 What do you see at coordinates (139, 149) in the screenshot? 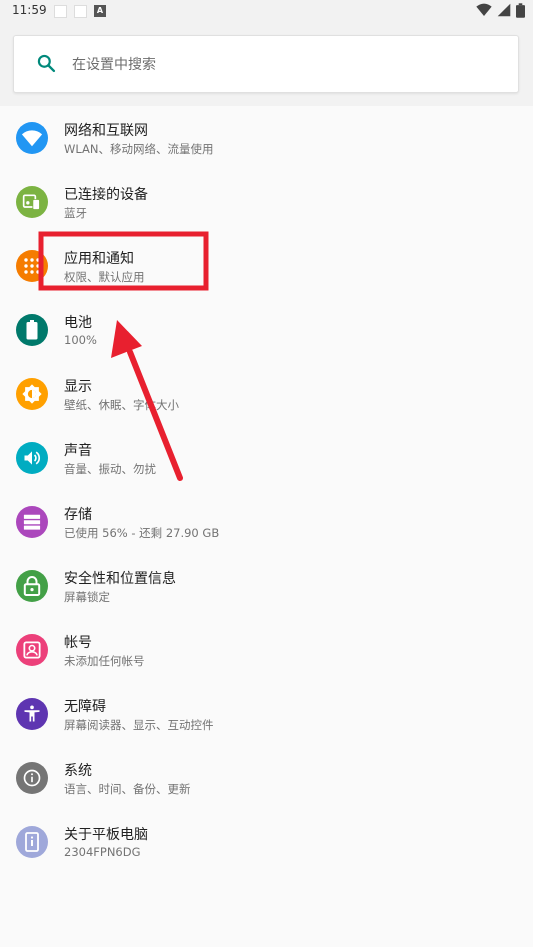
I see `settings-item-subtitle: WLAN、移动网络、流量使用` at bounding box center [139, 149].